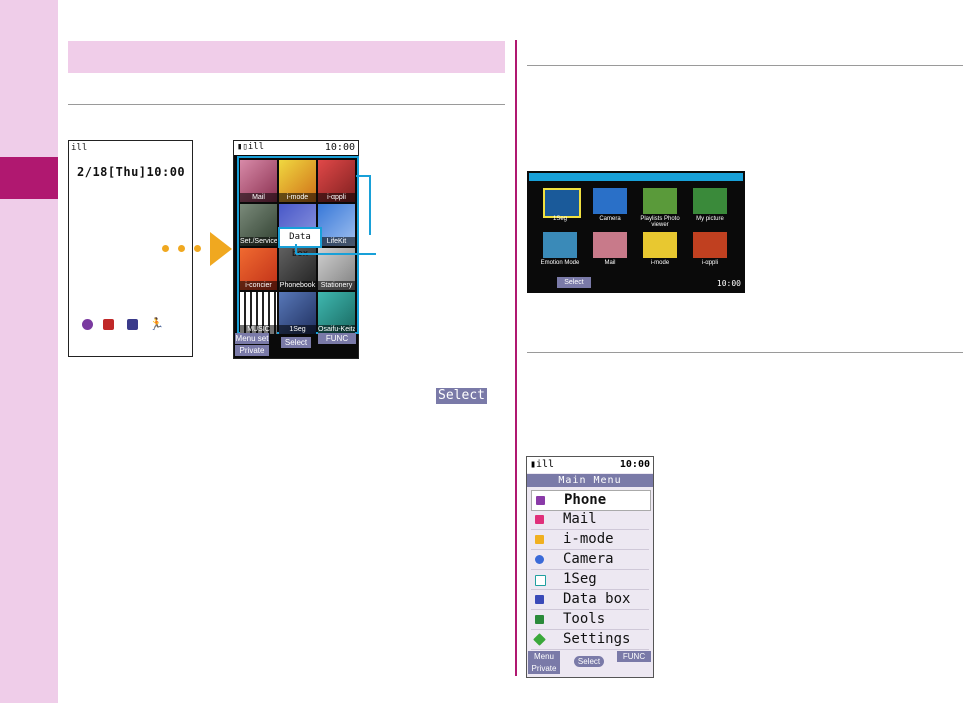 This screenshot has height=703, width=964. I want to click on camera-icon, so click(539, 559).